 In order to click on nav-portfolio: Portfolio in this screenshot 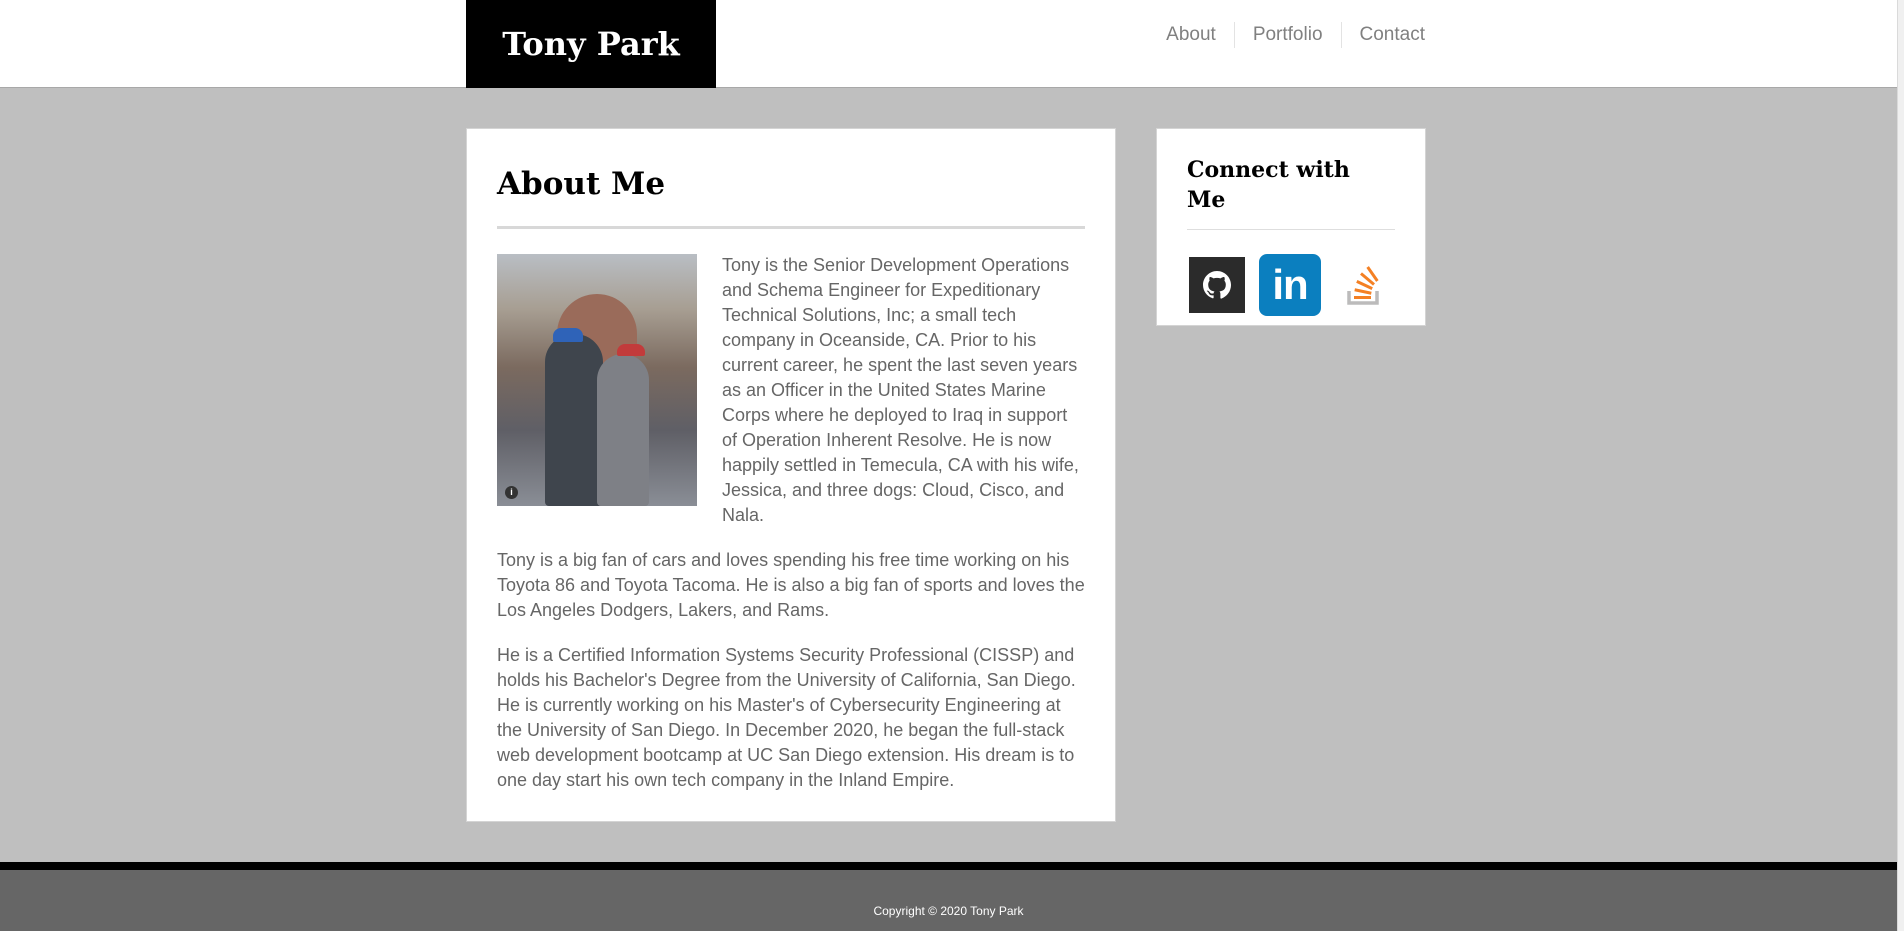, I will do `click(1287, 35)`.